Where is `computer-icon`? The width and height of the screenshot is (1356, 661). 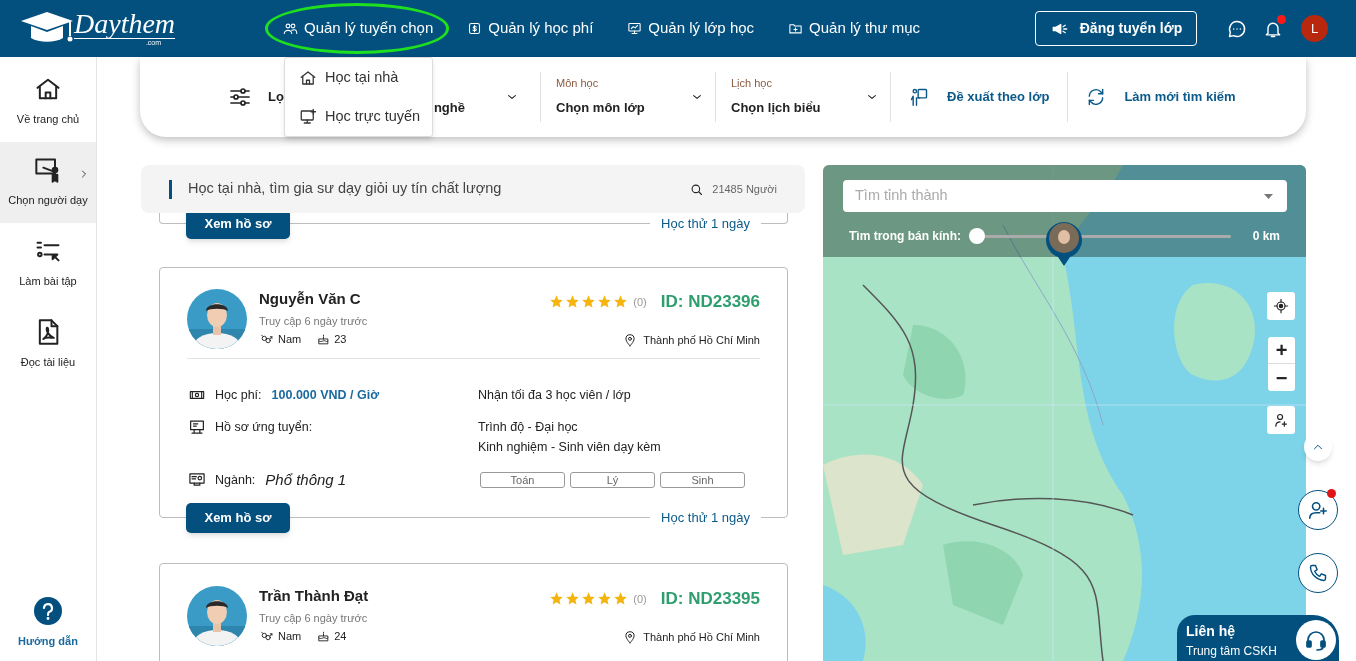
computer-icon is located at coordinates (197, 427).